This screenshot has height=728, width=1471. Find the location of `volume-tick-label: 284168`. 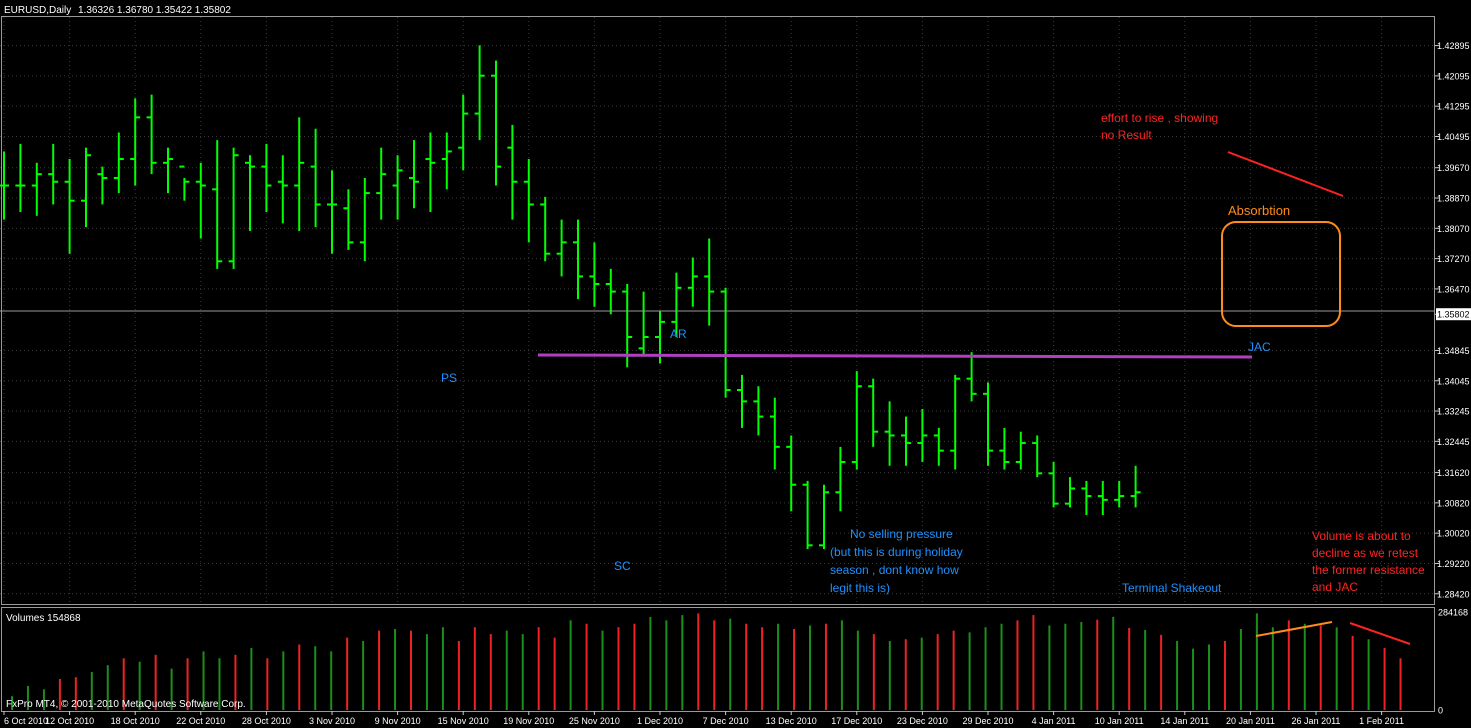

volume-tick-label: 284168 is located at coordinates (1453, 613).